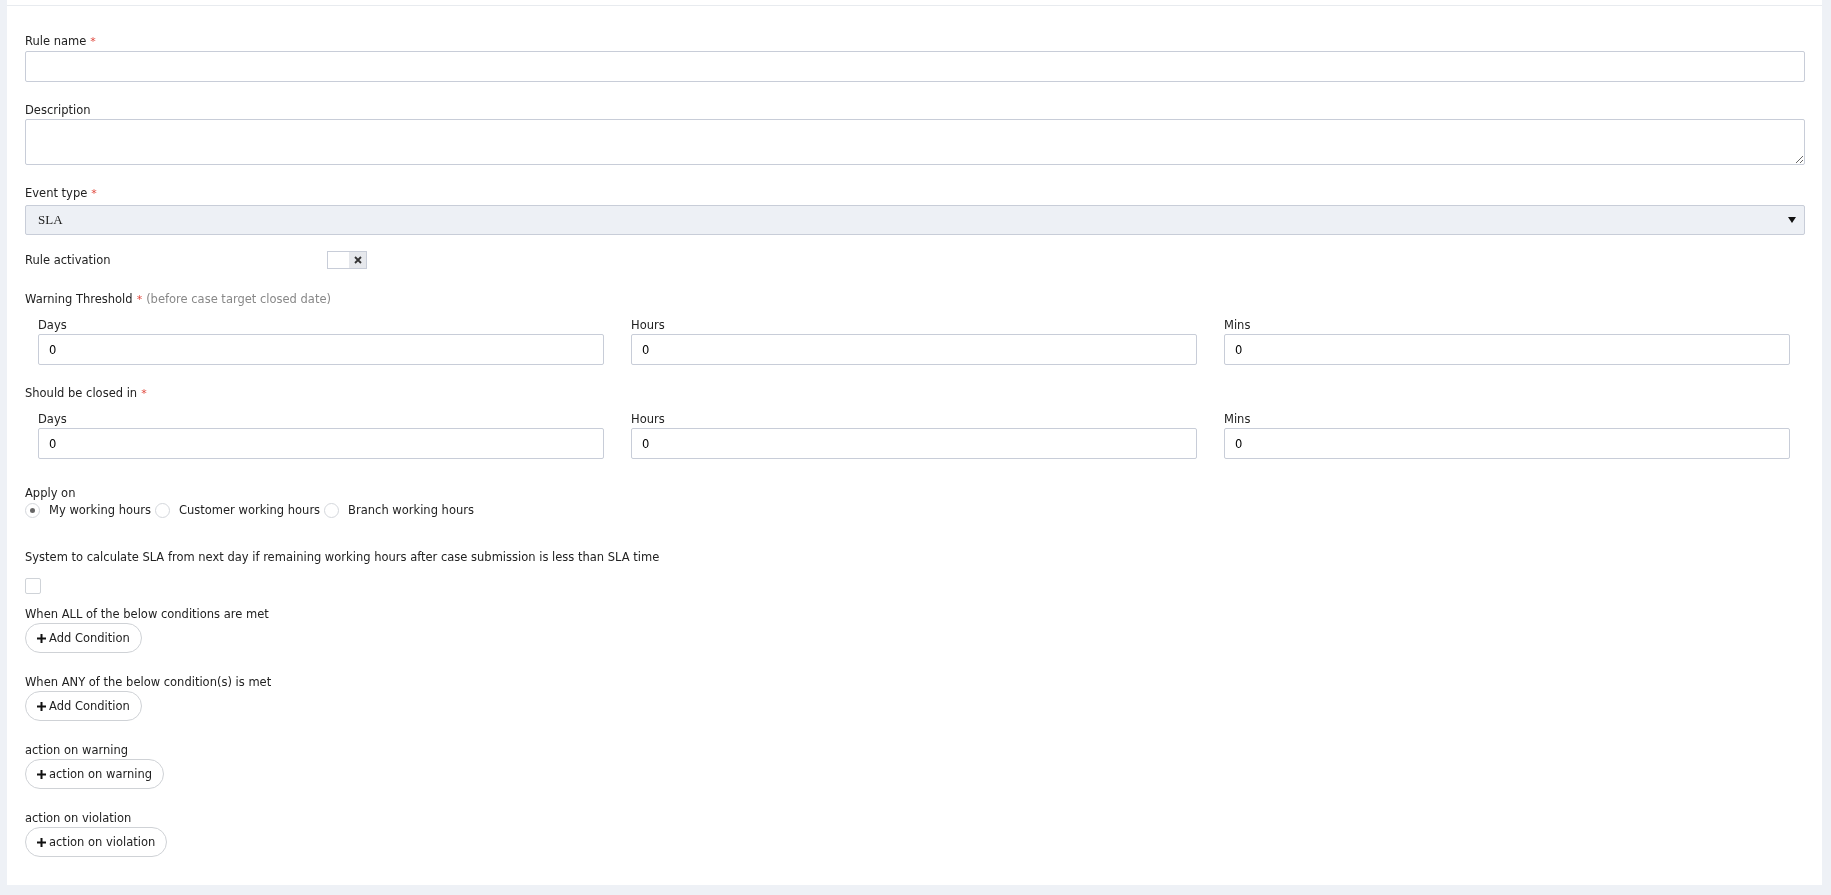  I want to click on section-label: When ALL of the below conditions are met, so click(147, 614).